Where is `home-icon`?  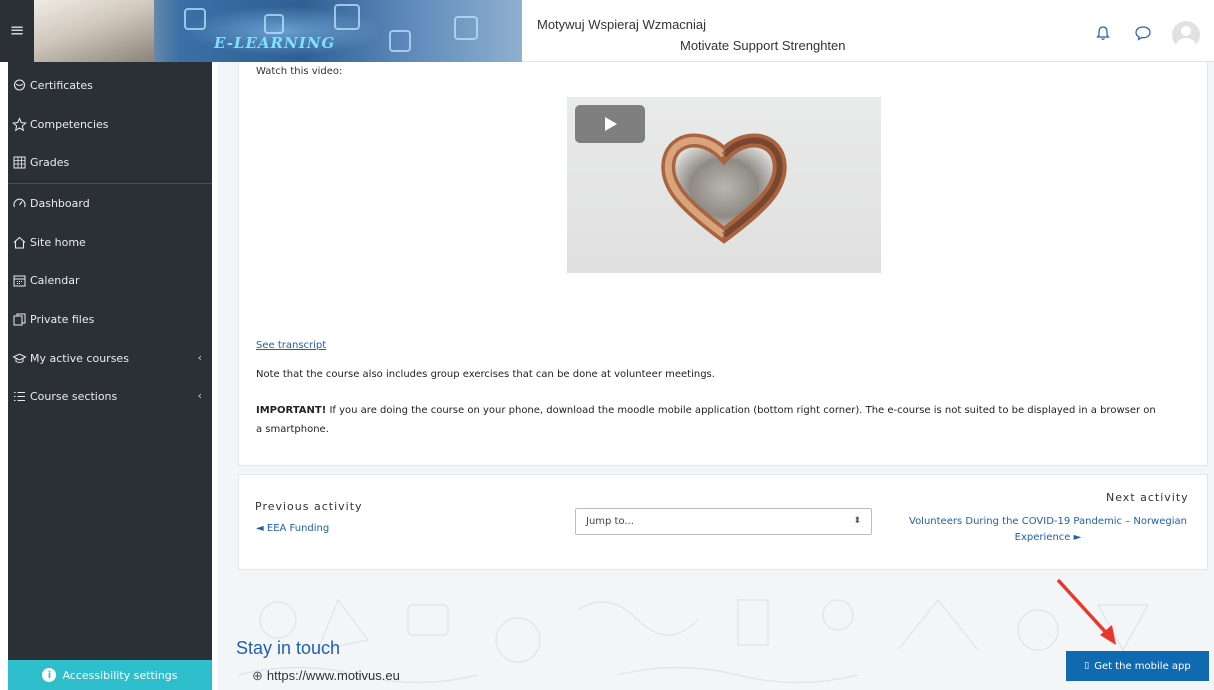
home-icon is located at coordinates (19, 242).